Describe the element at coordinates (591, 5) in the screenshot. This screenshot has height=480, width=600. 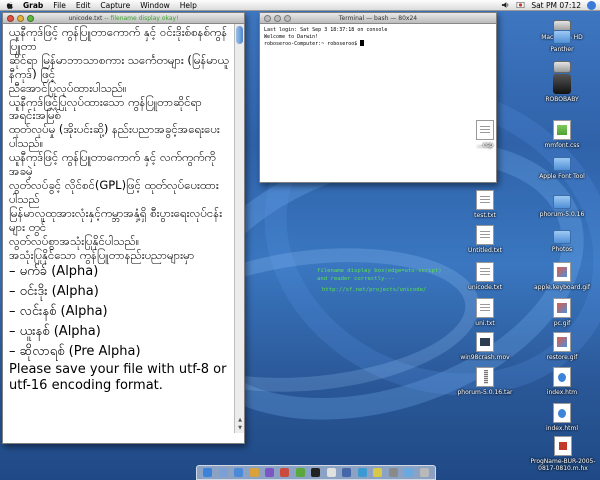
I see `spotlight-icon` at that location.